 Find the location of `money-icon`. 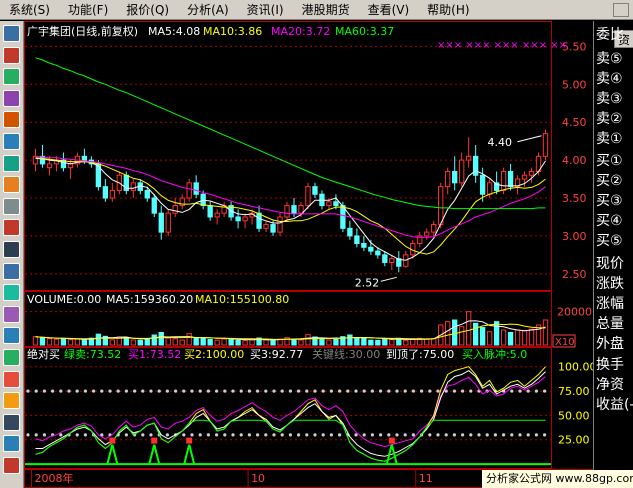

money-icon is located at coordinates (11, 401).